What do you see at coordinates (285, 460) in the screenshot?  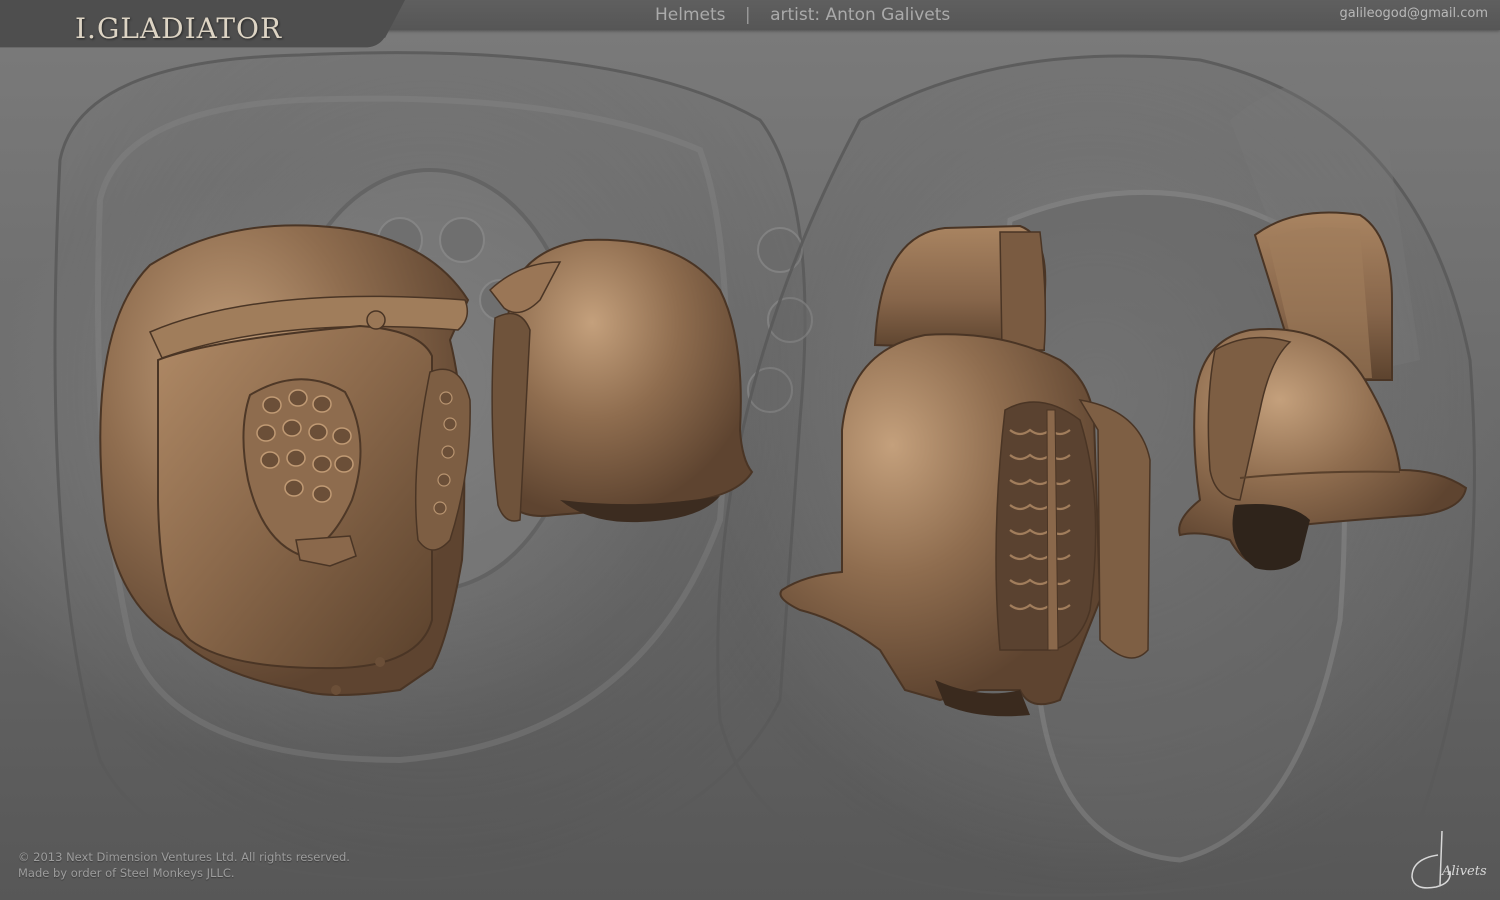 I see `helmet-pierced-visor-3q` at bounding box center [285, 460].